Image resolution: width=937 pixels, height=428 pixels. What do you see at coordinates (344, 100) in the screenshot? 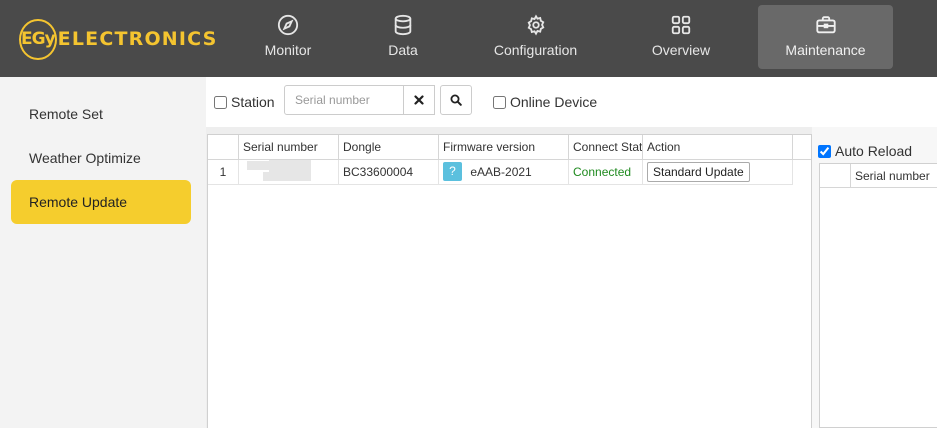
I see `serial-search-input` at bounding box center [344, 100].